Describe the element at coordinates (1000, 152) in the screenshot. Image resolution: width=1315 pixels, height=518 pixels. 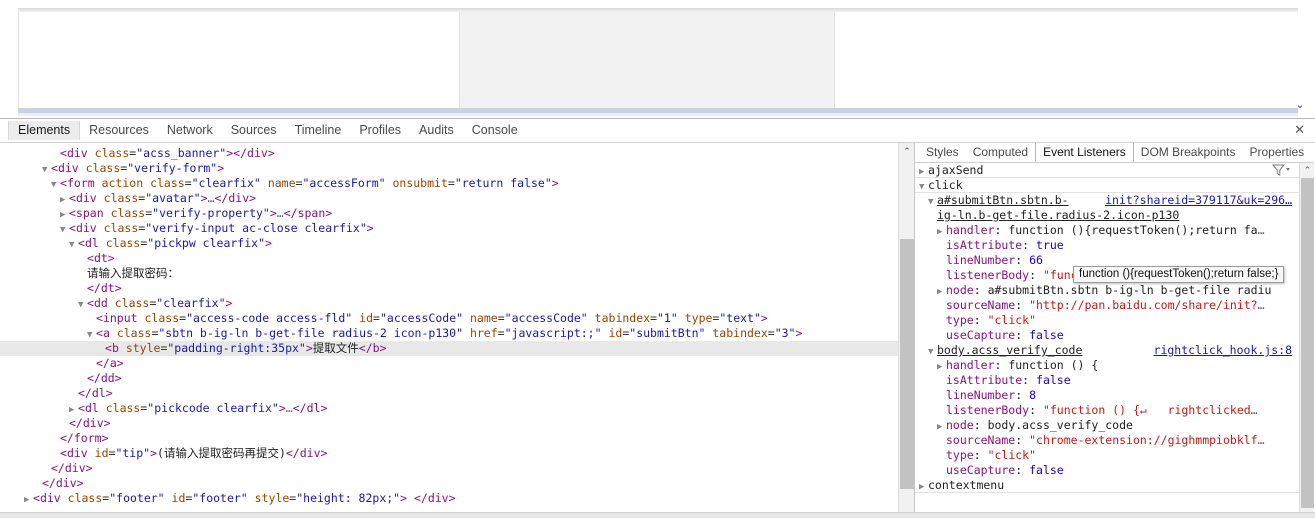
I see `sidebar-tab-computed: Computed` at that location.